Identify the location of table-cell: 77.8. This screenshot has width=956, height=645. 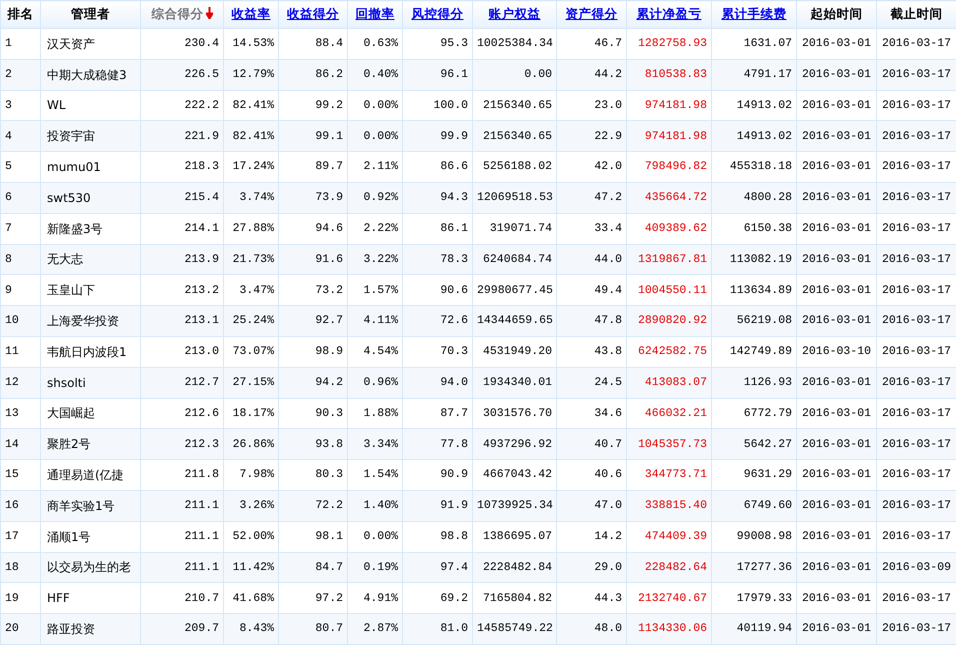
(437, 444).